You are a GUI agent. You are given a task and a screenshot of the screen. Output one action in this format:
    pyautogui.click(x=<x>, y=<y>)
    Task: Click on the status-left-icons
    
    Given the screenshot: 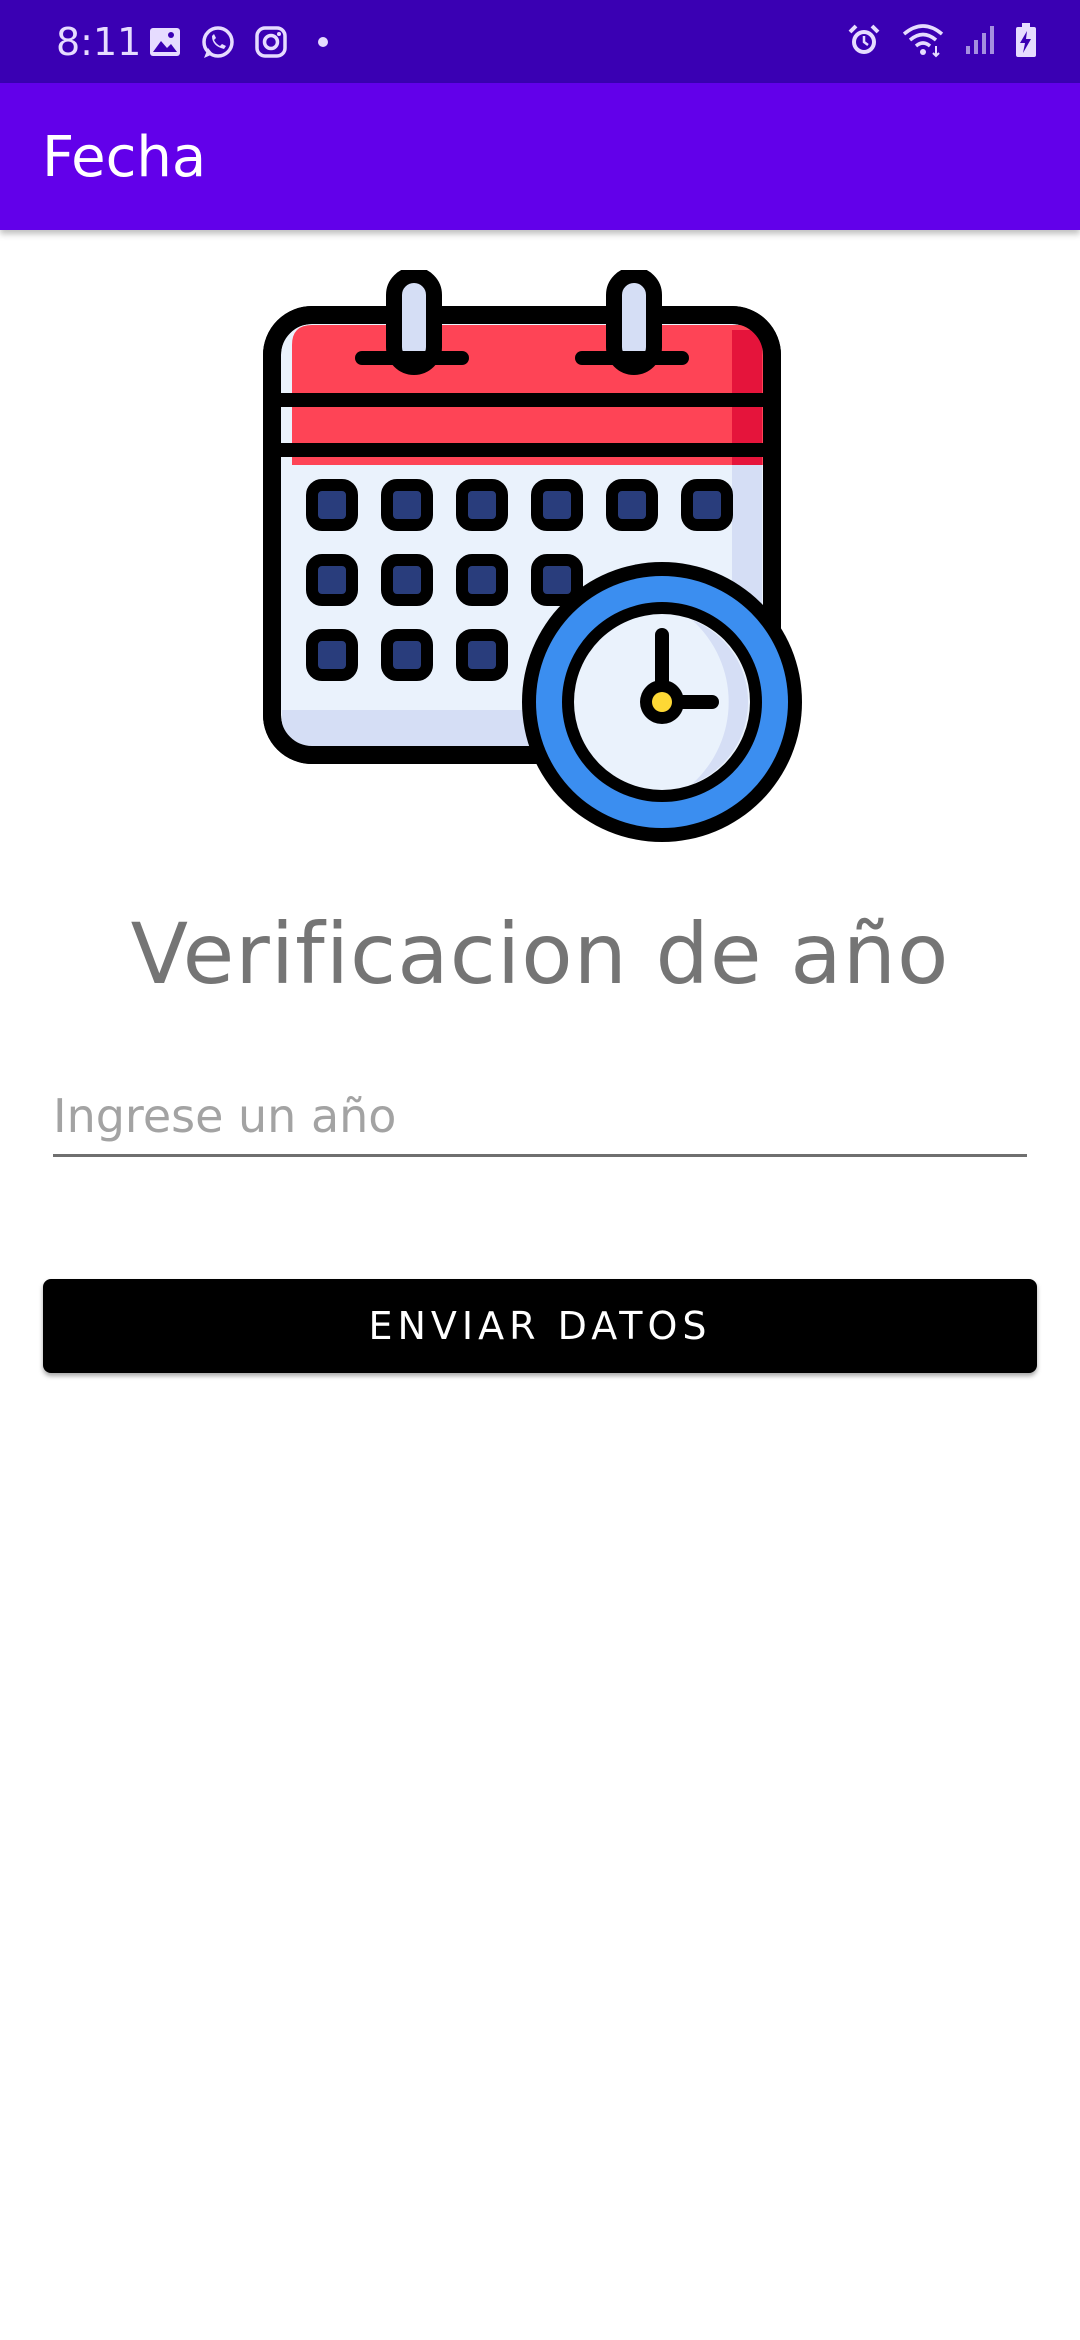 What is the action you would take?
    pyautogui.click(x=244, y=42)
    